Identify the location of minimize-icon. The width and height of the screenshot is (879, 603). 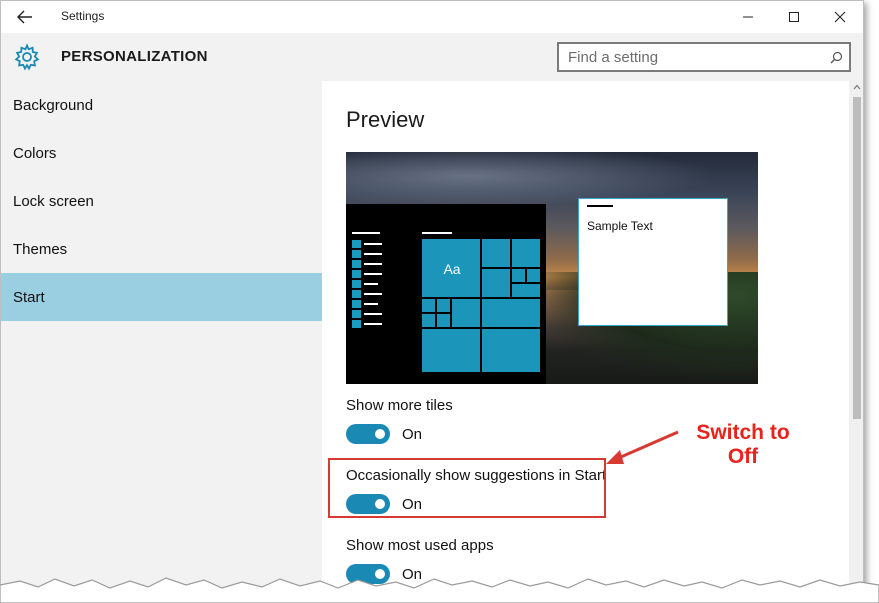
(748, 17).